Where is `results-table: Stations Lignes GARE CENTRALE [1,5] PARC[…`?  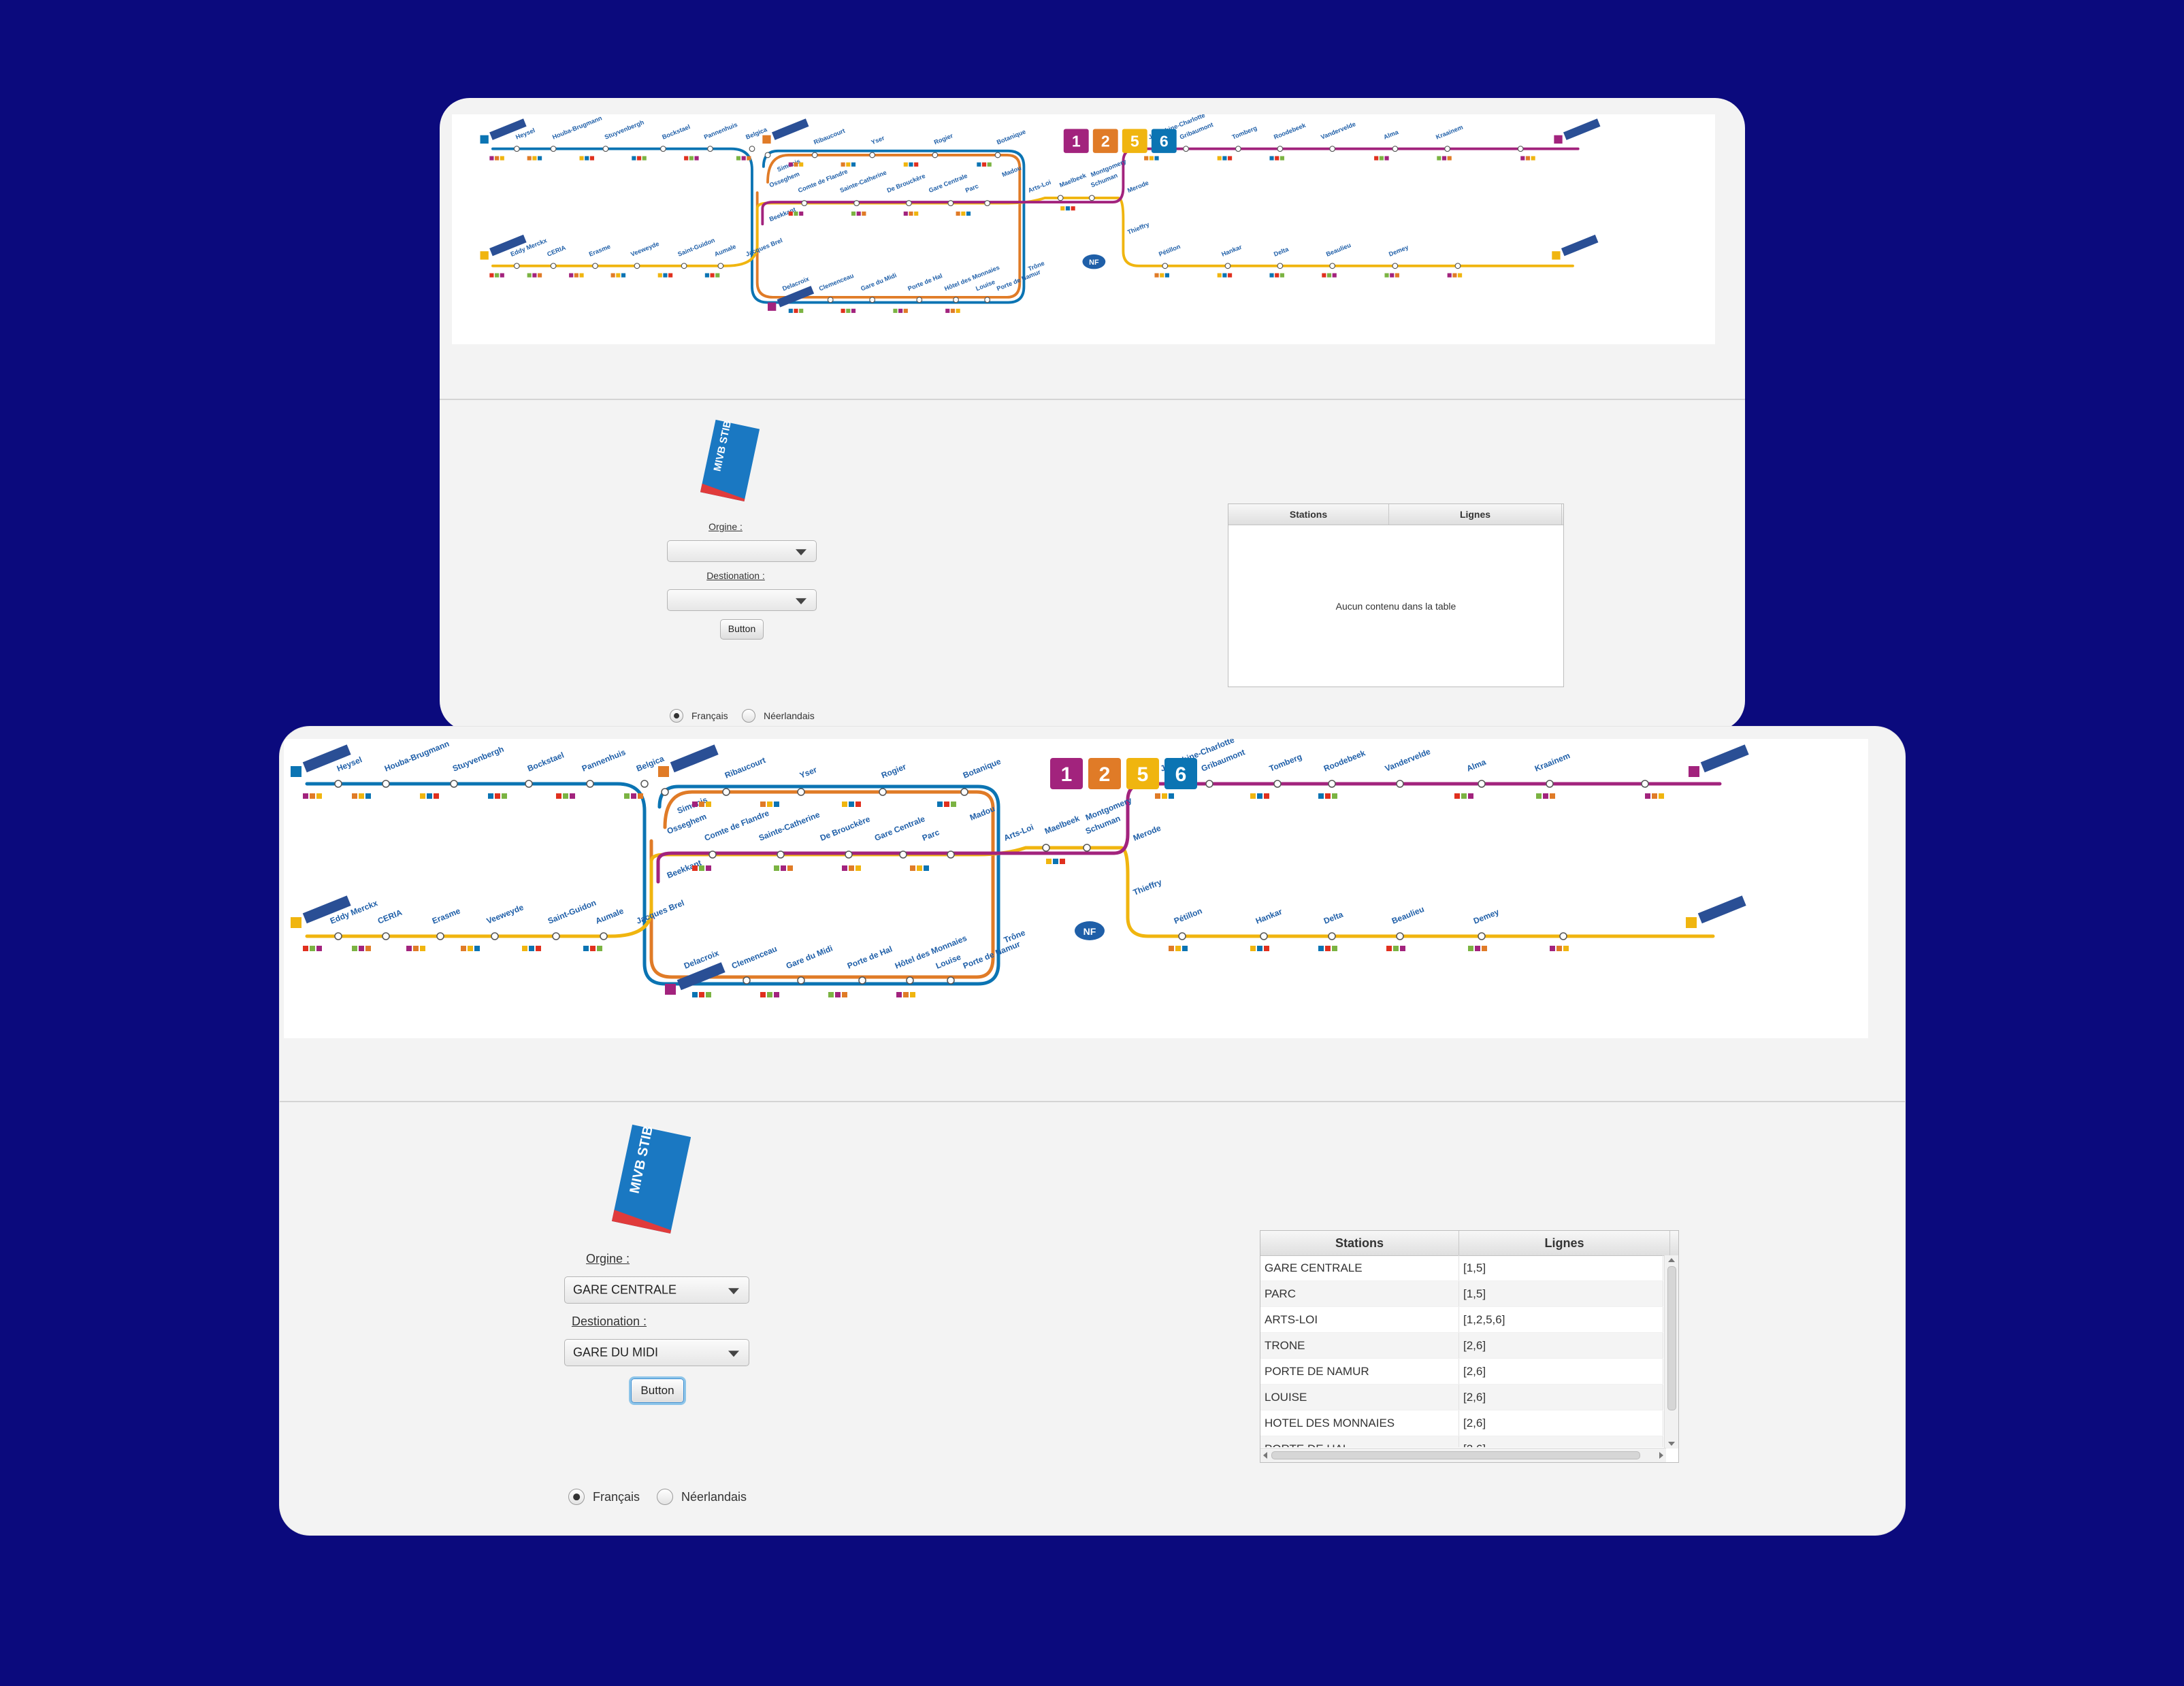 results-table: Stations Lignes GARE CENTRALE [1,5] PARC[… is located at coordinates (1469, 1346).